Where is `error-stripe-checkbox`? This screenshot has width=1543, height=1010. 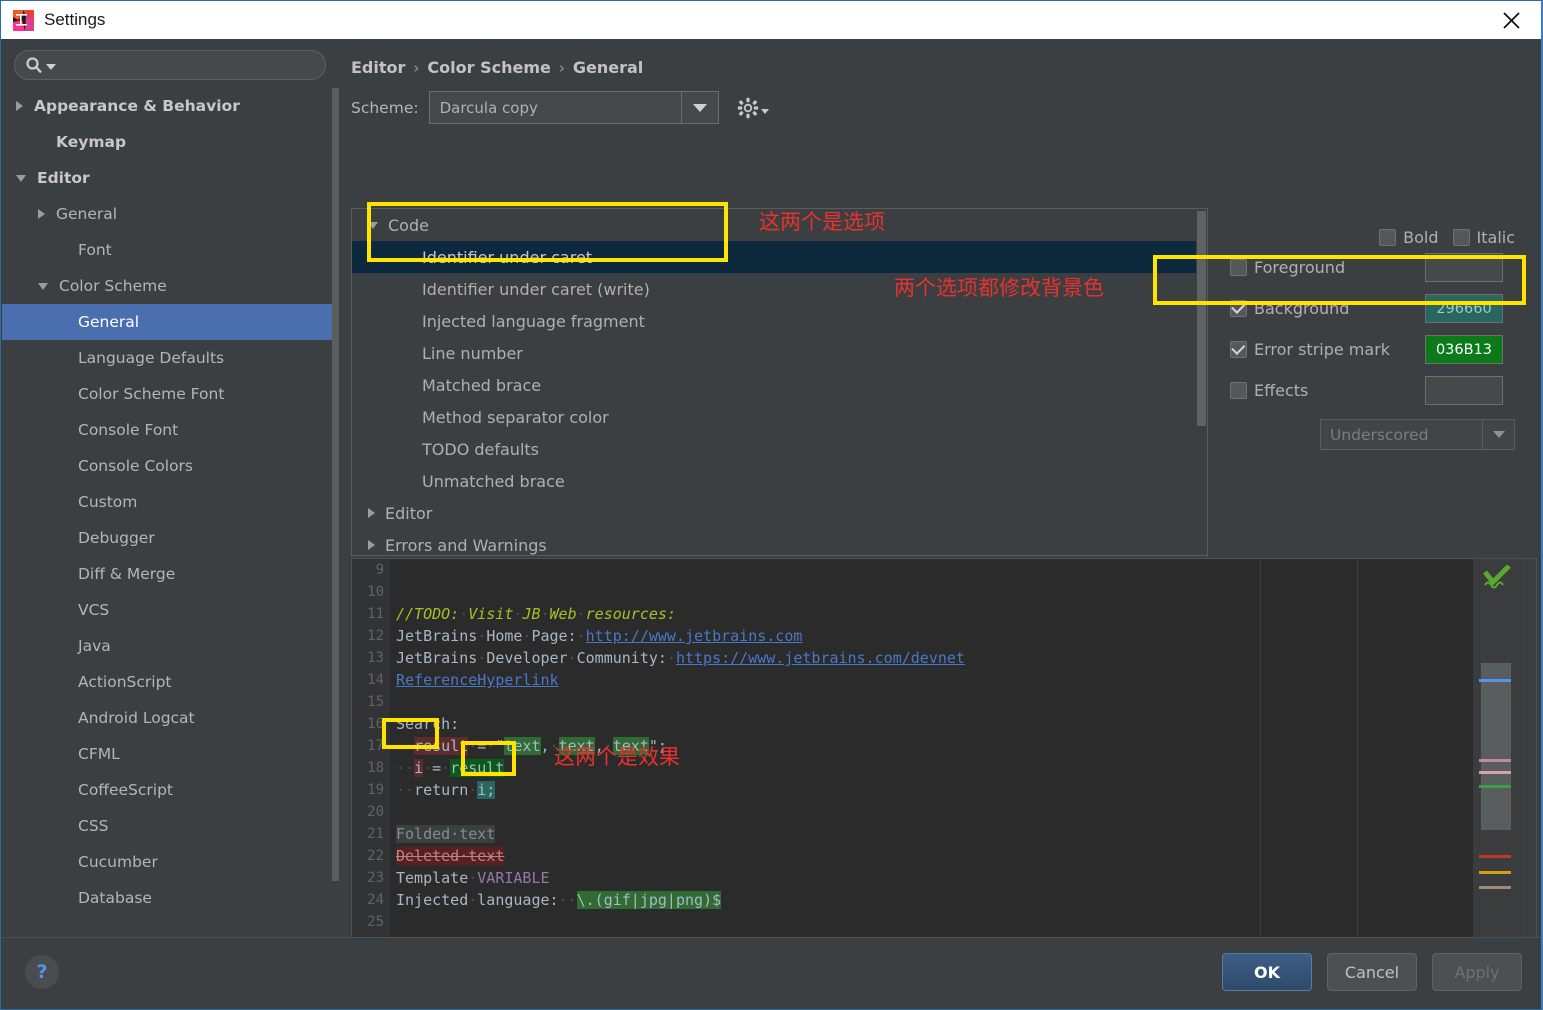
error-stripe-checkbox is located at coordinates (1238, 349).